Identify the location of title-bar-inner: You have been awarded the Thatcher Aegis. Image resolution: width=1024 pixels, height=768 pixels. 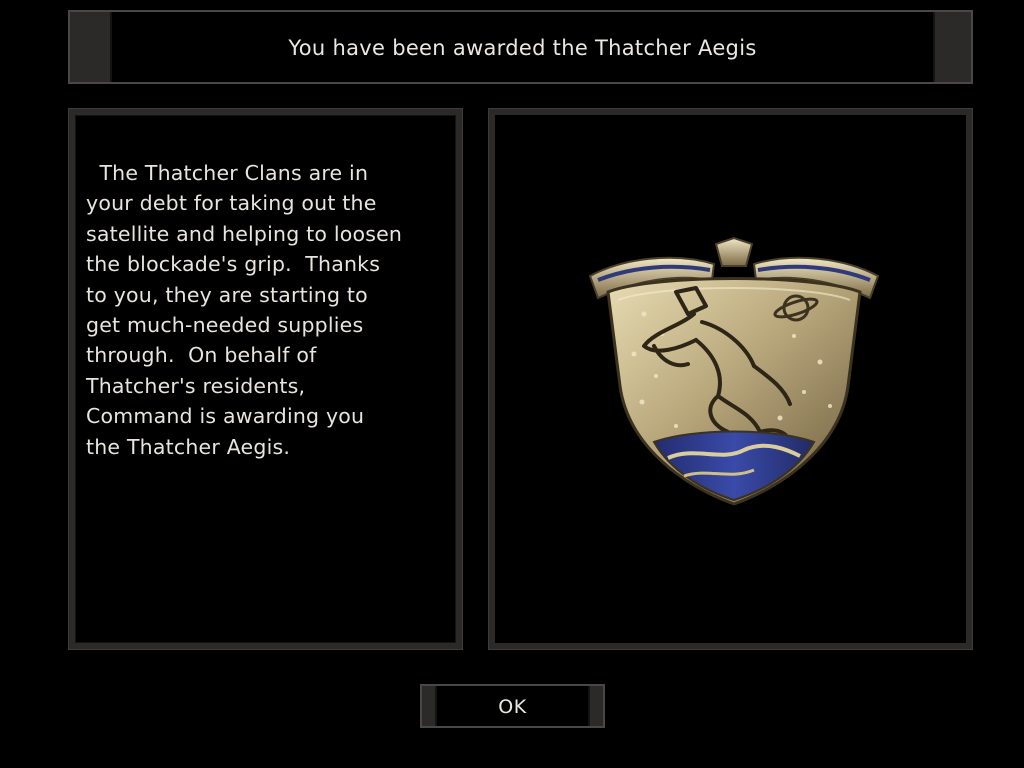
(522, 47).